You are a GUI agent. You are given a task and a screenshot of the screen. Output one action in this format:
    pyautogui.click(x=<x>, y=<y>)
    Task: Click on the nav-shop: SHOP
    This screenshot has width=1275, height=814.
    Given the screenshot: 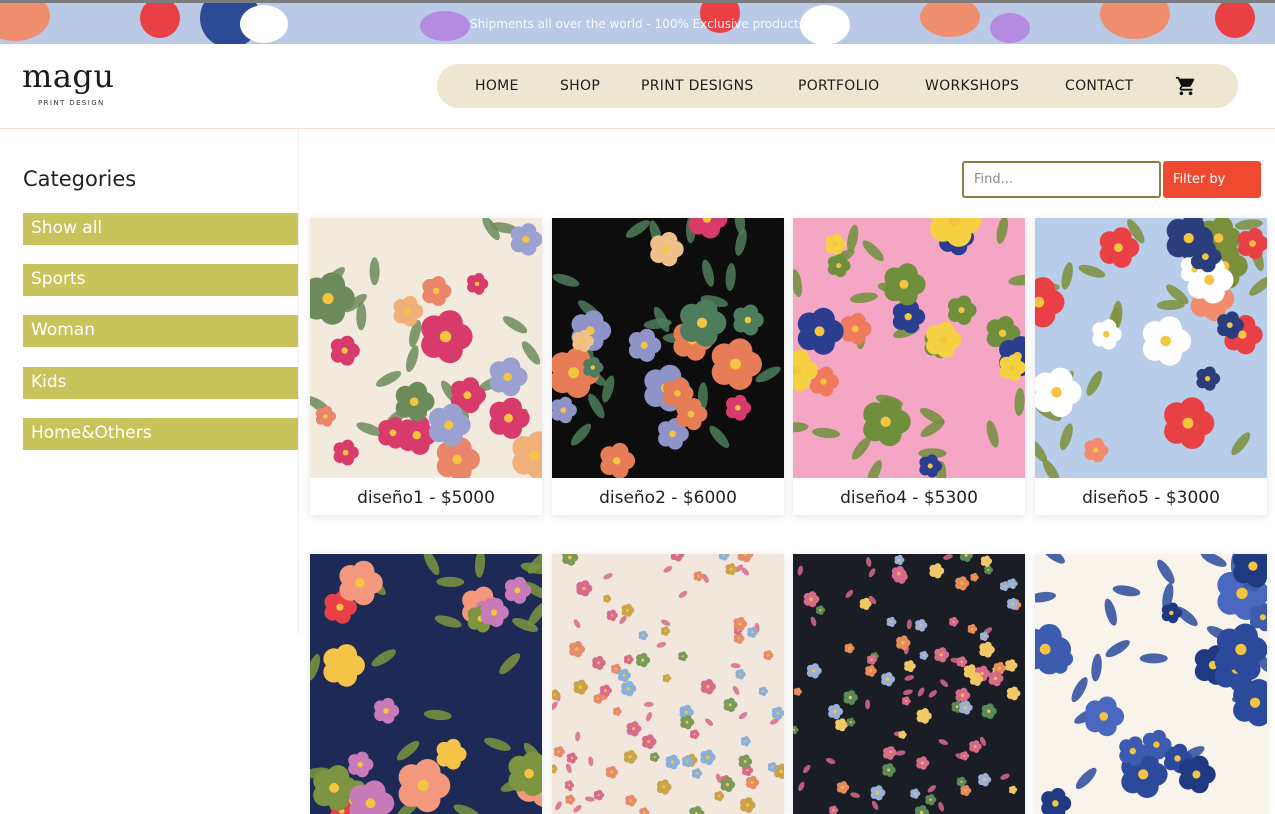 What is the action you would take?
    pyautogui.click(x=580, y=86)
    